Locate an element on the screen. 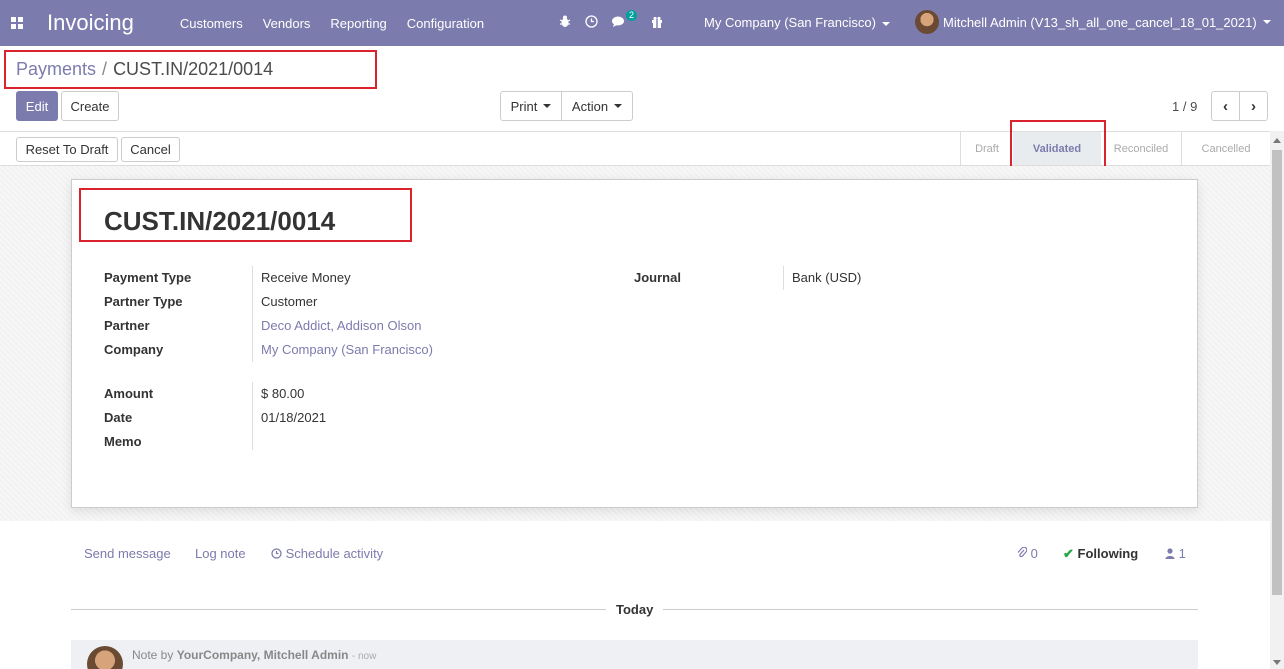 The height and width of the screenshot is (669, 1284). scroll-down-icon is located at coordinates (1277, 662).